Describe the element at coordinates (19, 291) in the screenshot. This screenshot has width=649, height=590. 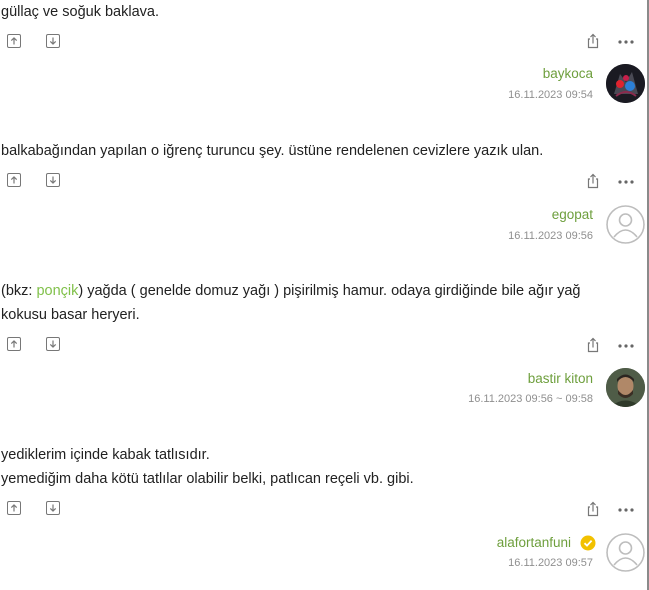
I see `bkz-prefix: (bkz:` at that location.